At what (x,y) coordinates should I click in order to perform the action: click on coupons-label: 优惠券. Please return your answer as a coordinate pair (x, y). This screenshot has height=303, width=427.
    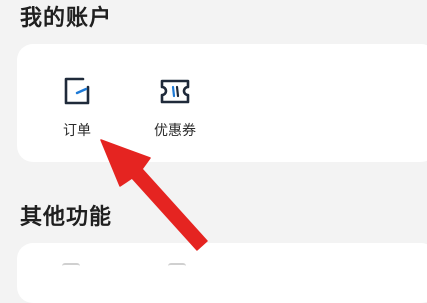
    Looking at the image, I should click on (175, 131).